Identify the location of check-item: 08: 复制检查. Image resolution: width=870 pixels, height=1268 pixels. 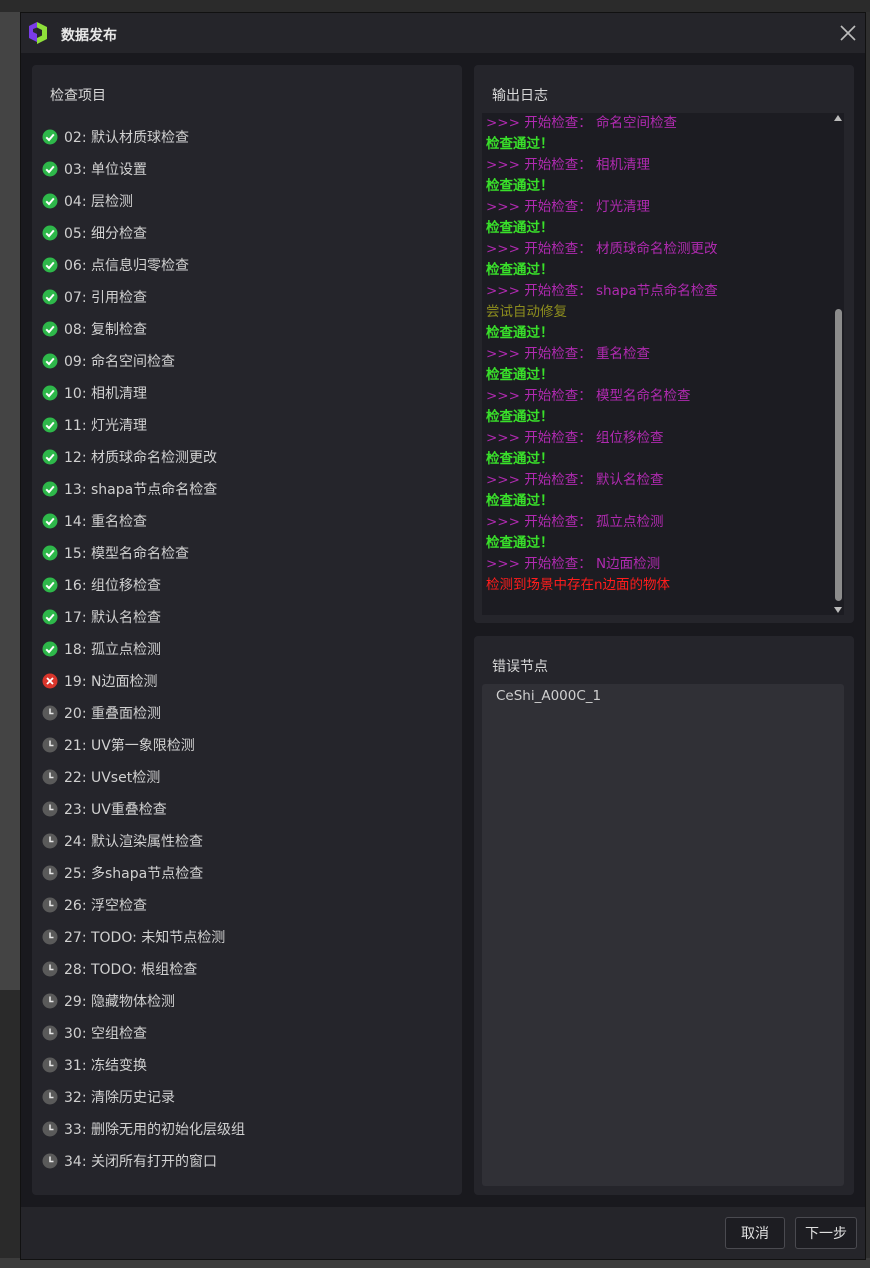
(143, 329).